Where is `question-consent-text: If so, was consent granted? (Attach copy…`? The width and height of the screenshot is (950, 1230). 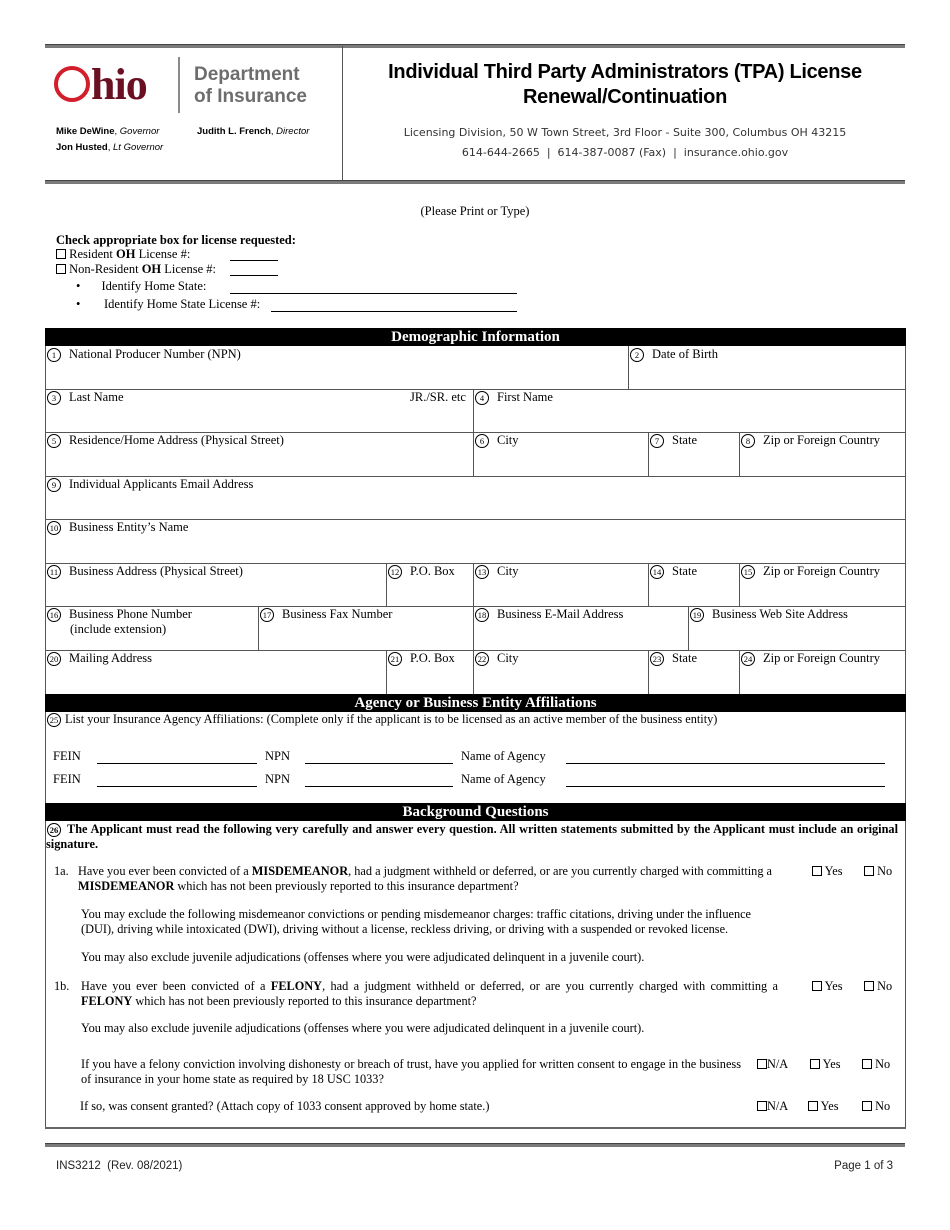
question-consent-text: If so, was consent granted? (Attach copy… is located at coordinates (285, 1106).